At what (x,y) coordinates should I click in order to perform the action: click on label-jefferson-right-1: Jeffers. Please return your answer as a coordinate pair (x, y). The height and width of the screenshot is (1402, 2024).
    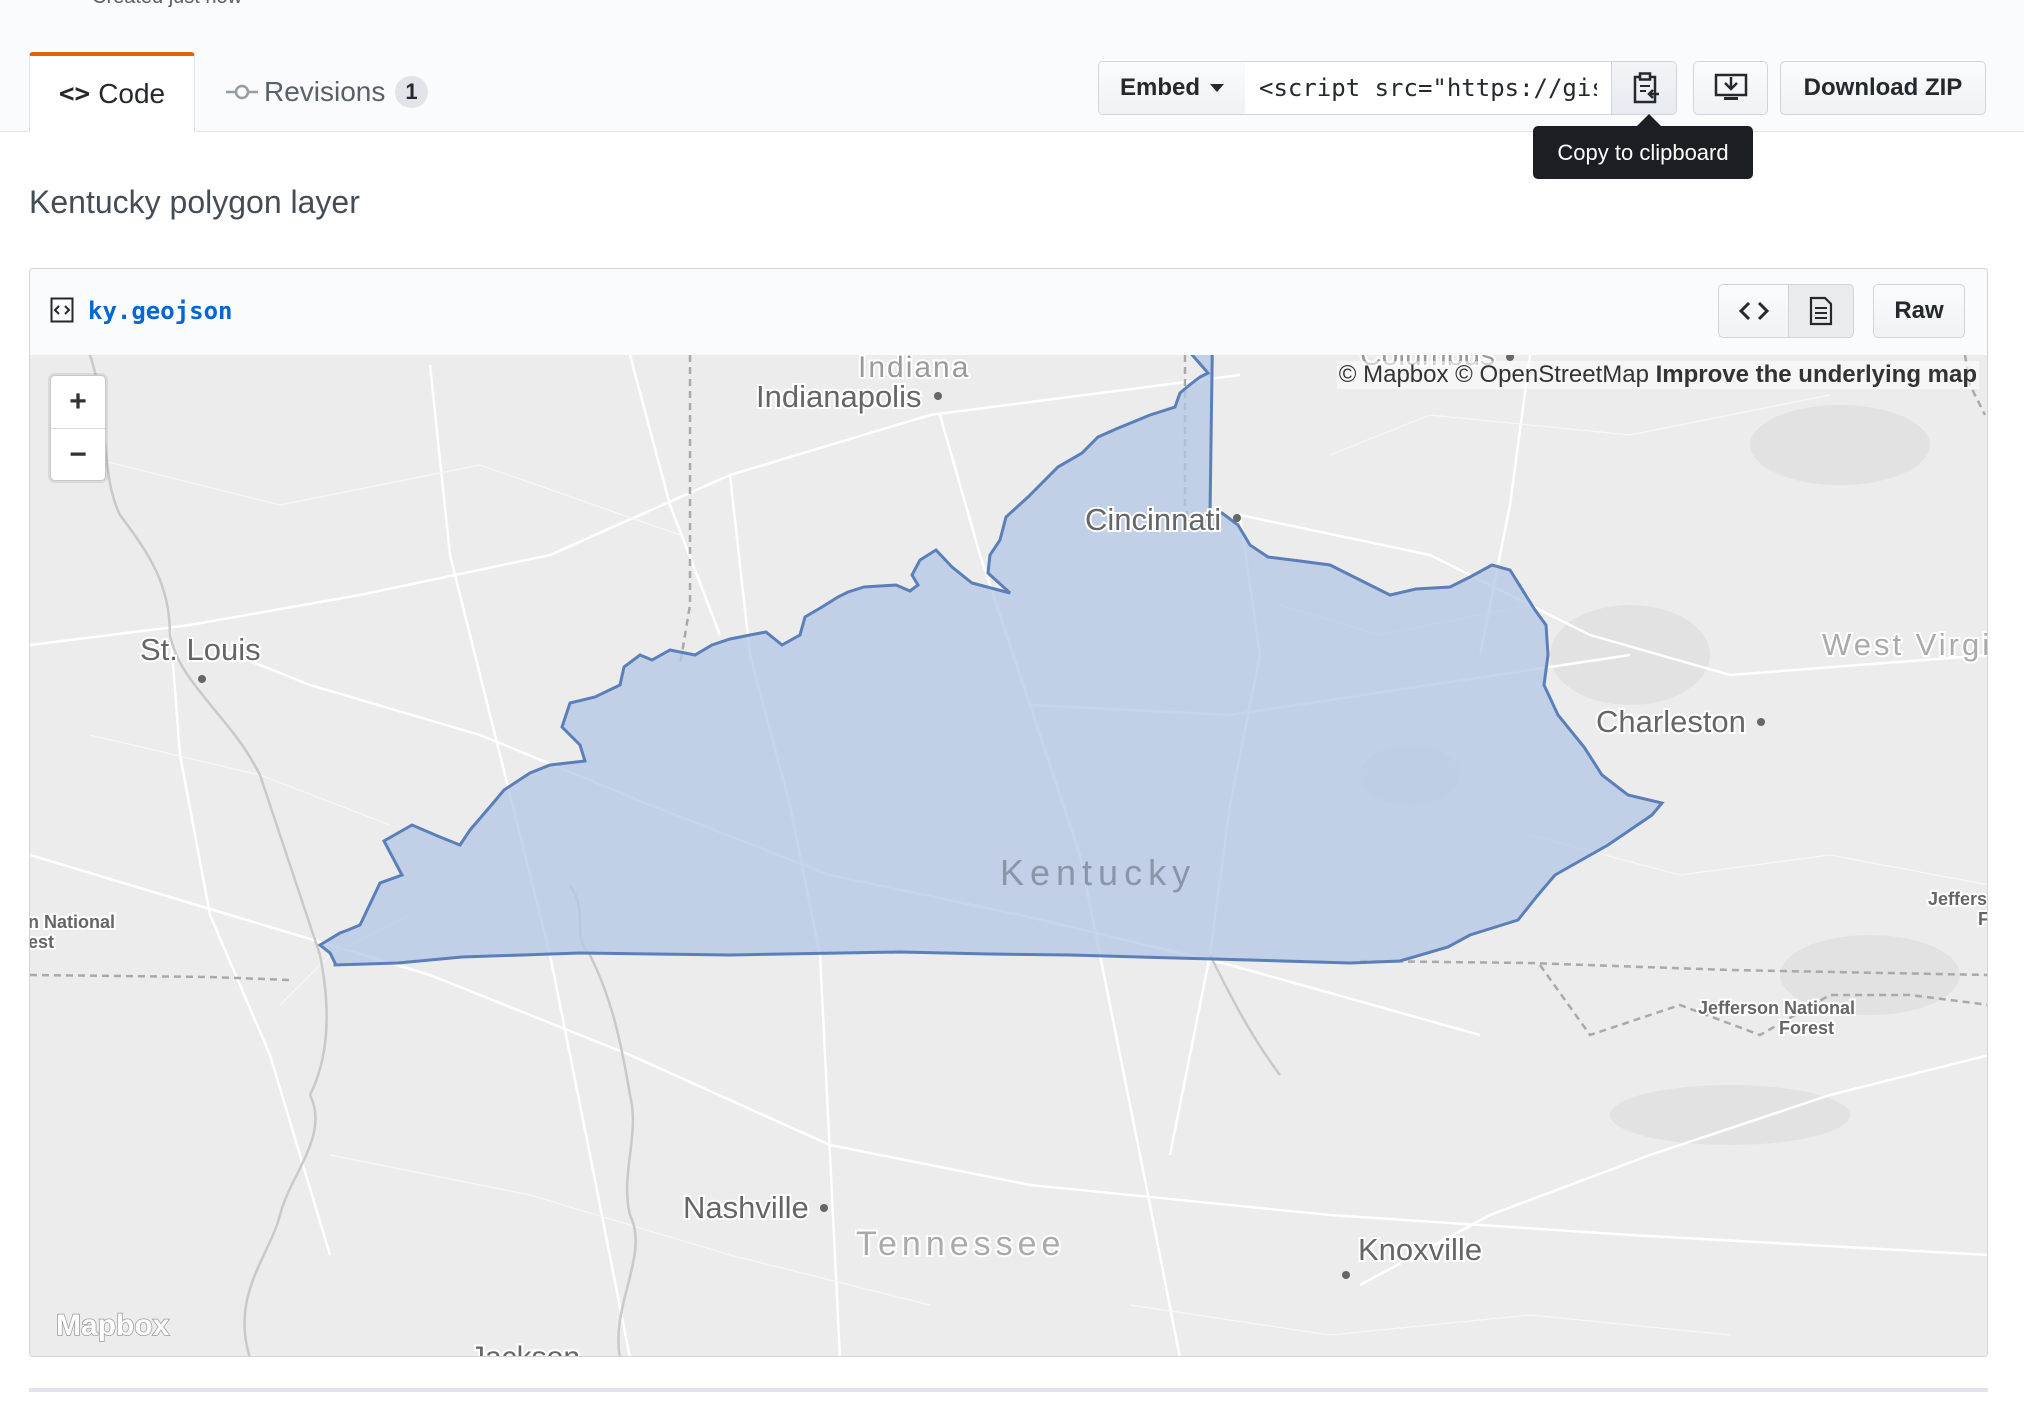
    Looking at the image, I should click on (1957, 899).